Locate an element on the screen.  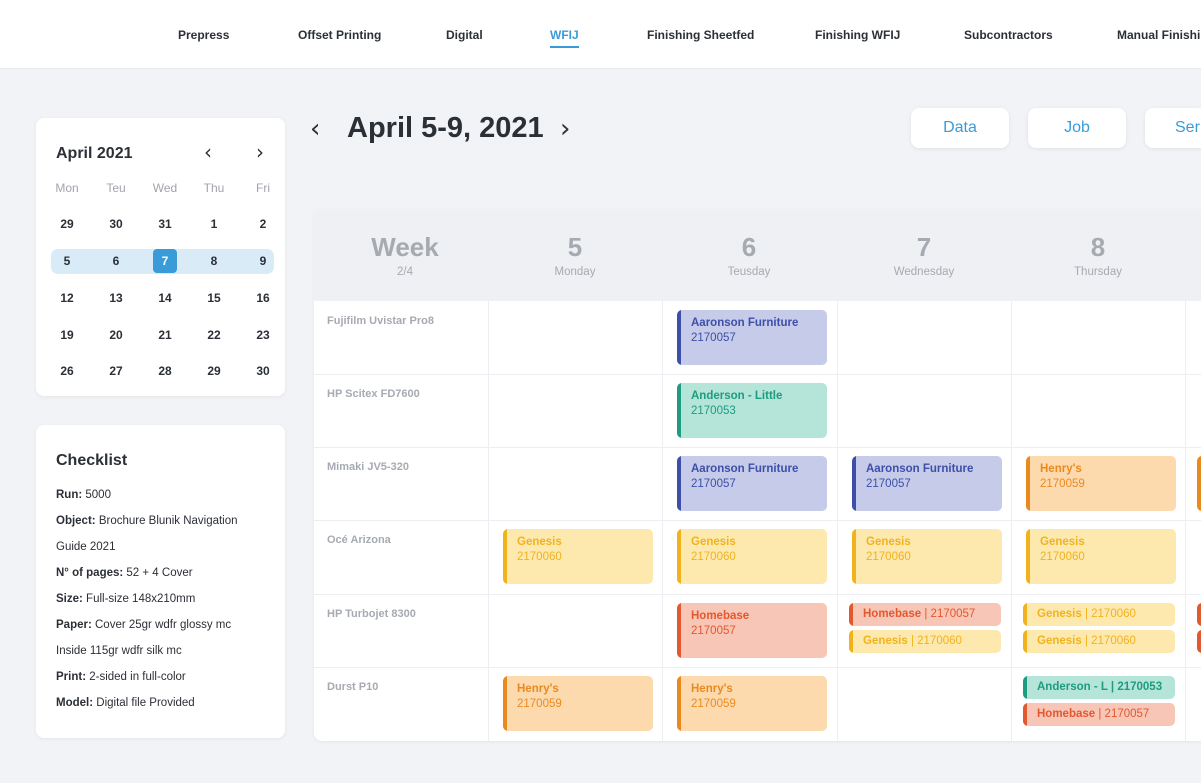
active-tab-indicator is located at coordinates (564, 47).